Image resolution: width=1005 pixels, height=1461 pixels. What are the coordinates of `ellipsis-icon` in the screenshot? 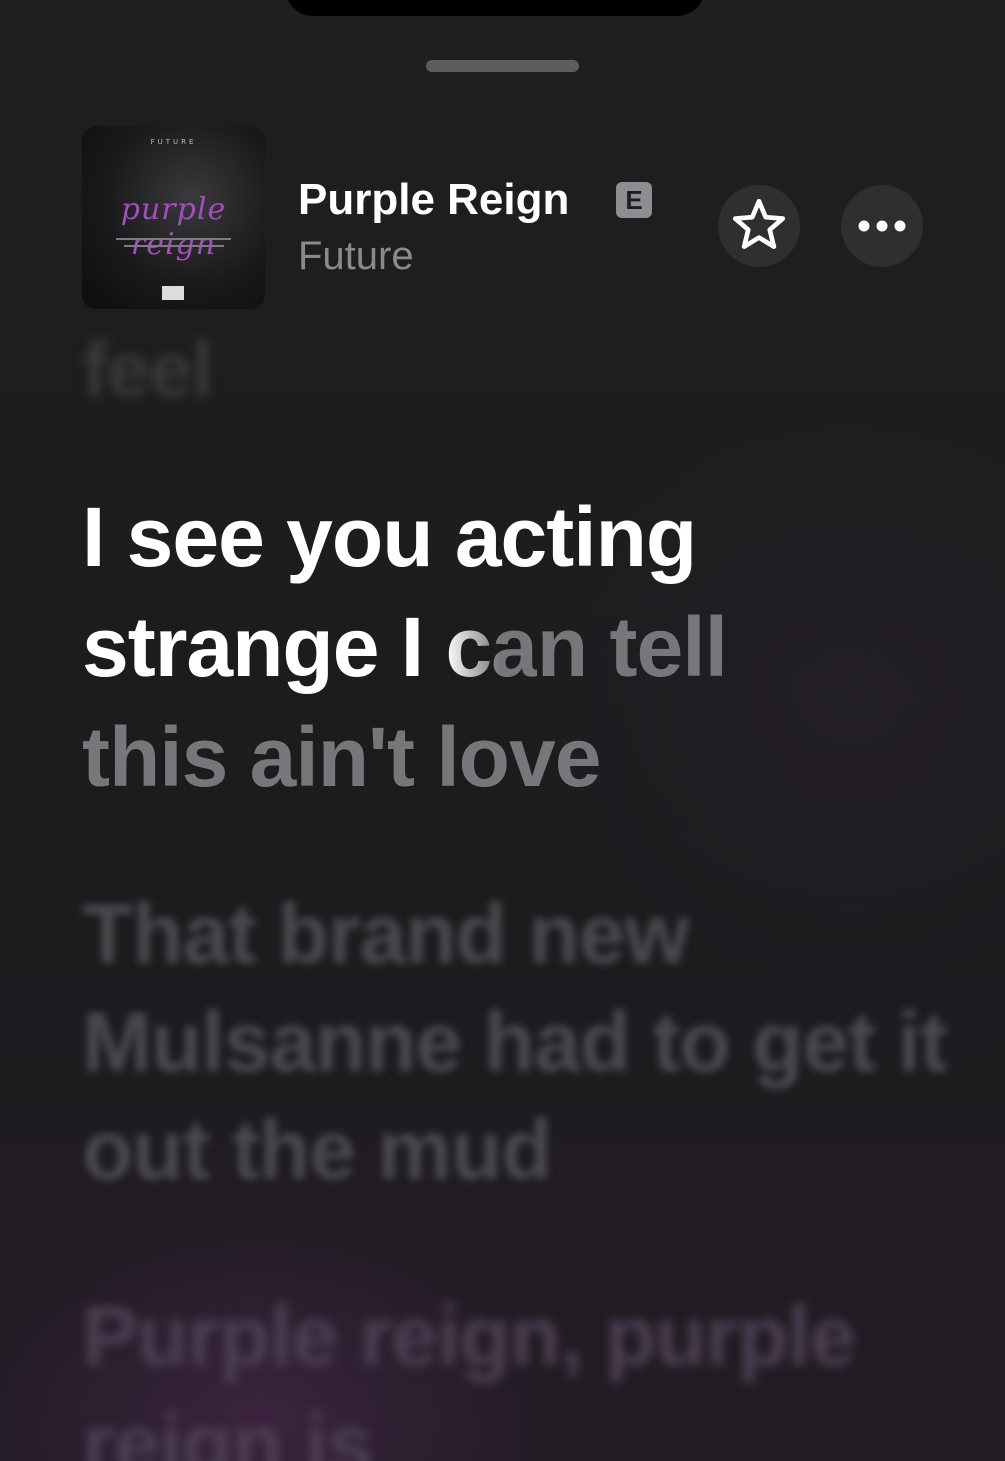 It's located at (882, 226).